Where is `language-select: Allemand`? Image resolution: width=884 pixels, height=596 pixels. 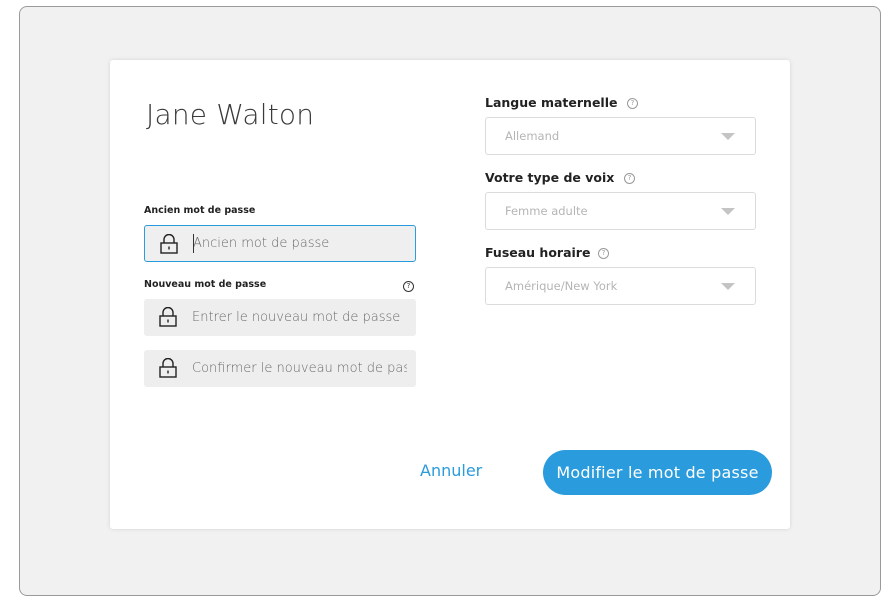 language-select: Allemand is located at coordinates (620, 136).